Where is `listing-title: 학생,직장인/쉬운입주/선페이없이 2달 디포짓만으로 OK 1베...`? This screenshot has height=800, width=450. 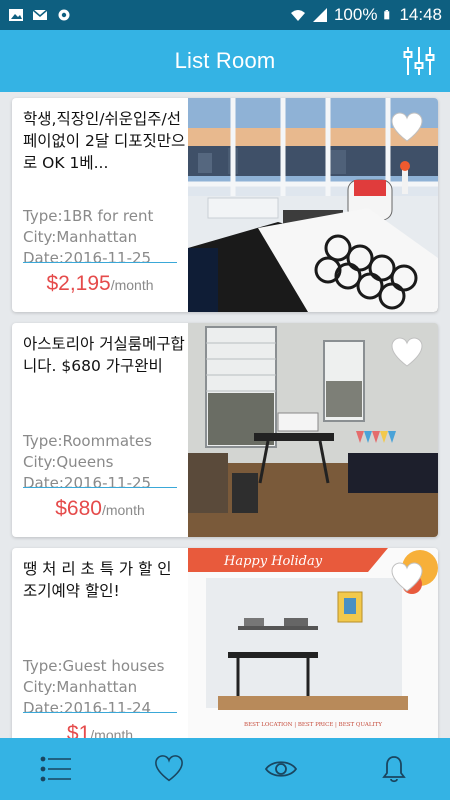 listing-title: 학생,직장인/쉬운입주/선페이없이 2달 디포짓만으로 OK 1베... is located at coordinates (104, 141).